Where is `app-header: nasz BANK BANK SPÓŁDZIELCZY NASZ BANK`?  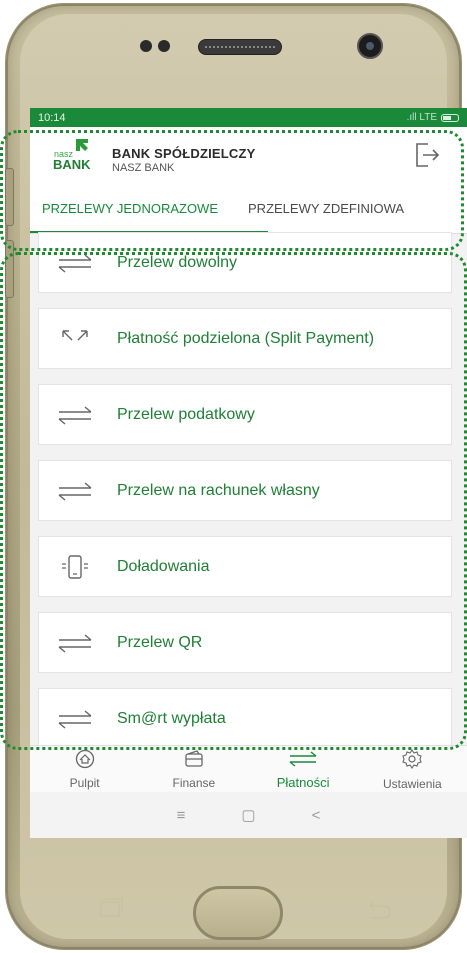
app-header: nasz BANK BANK SPÓŁDZIELCZY NASZ BANK is located at coordinates (248, 155).